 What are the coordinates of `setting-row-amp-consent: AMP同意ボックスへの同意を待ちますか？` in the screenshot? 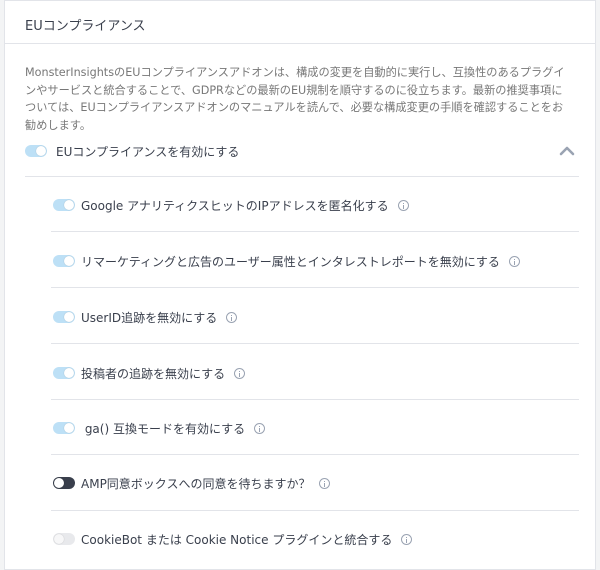 It's located at (315, 483).